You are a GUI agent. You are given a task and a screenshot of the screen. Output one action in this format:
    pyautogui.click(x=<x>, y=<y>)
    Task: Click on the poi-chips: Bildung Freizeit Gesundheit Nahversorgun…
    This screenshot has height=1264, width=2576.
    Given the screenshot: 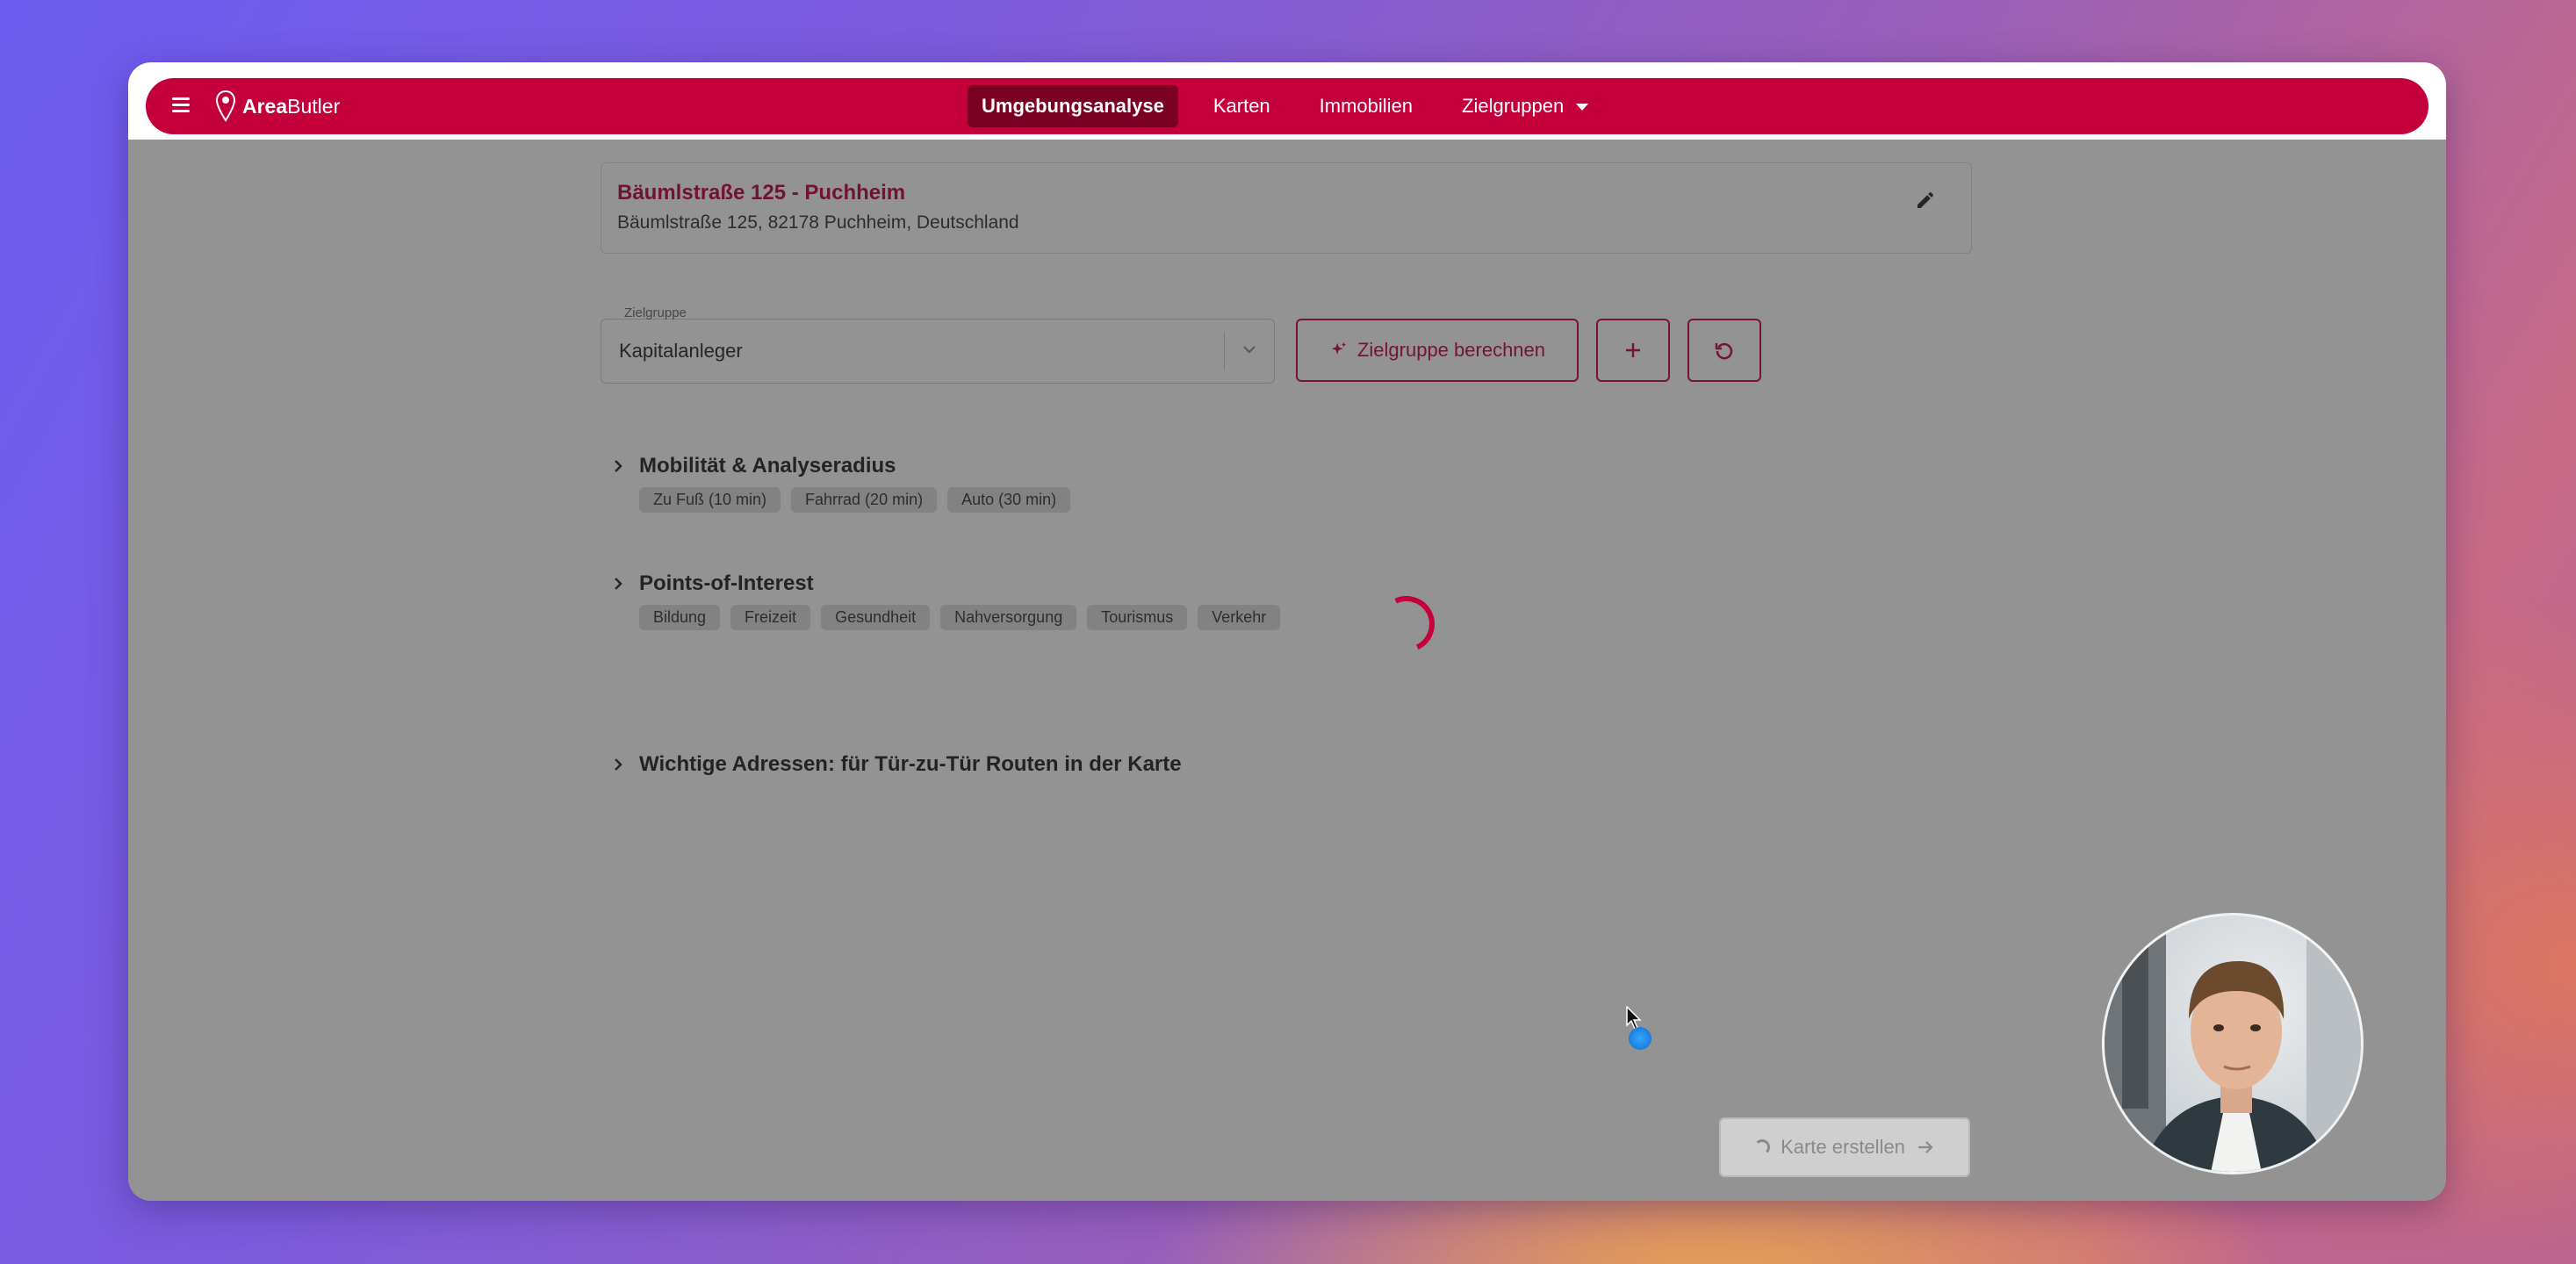 What is the action you would take?
    pyautogui.click(x=960, y=617)
    